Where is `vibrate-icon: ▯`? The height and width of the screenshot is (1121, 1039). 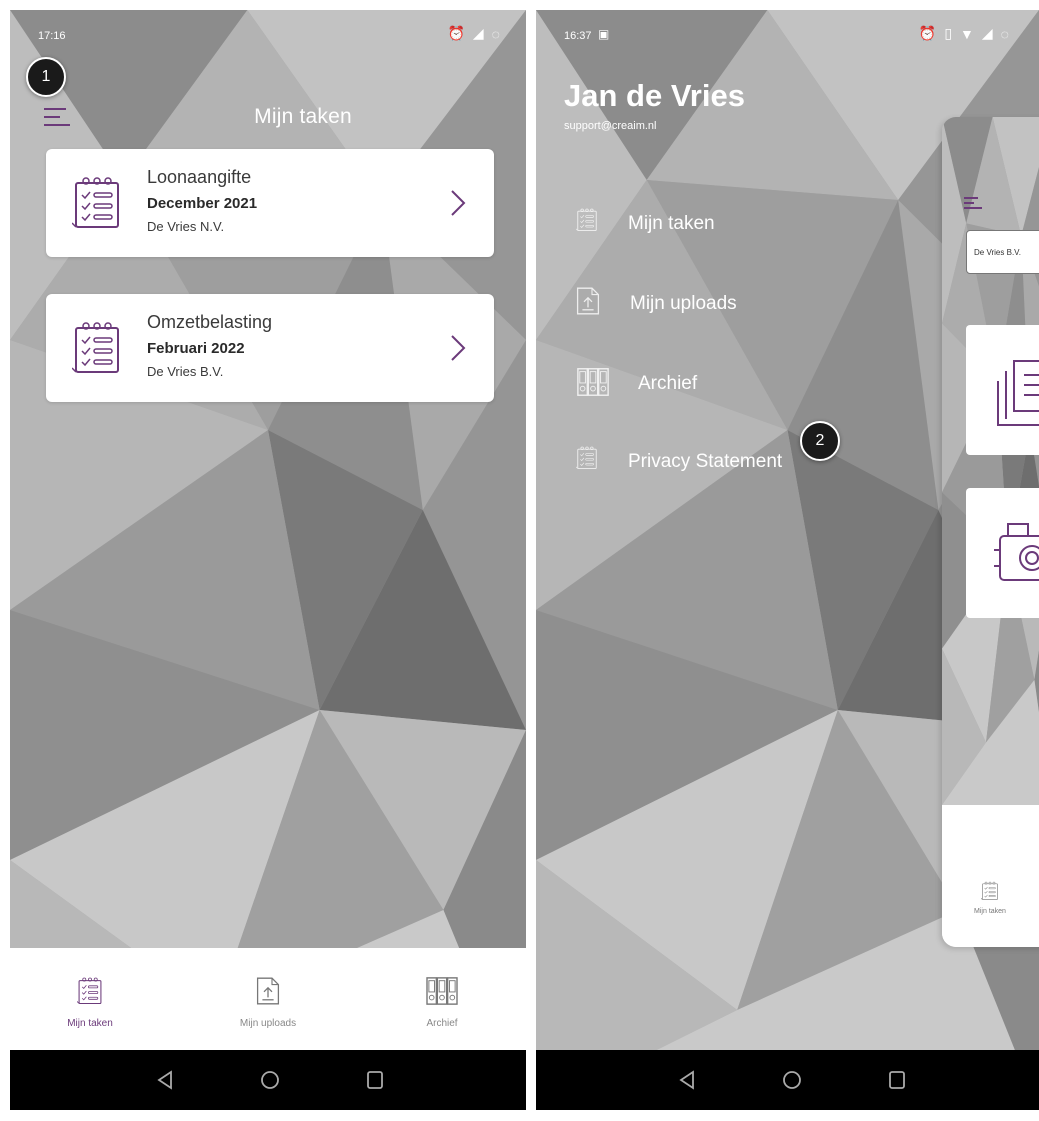
vibrate-icon: ▯ is located at coordinates (948, 33).